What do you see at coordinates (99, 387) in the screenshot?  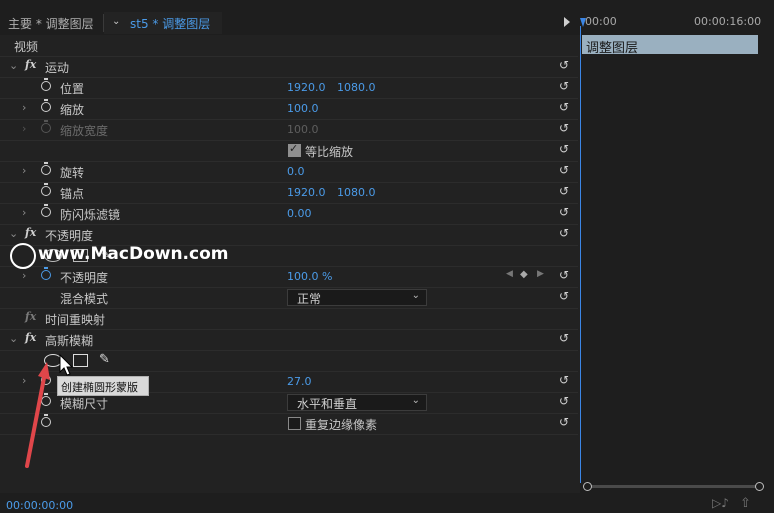 I see `tooltip-text: 创建椭圆形蒙版` at bounding box center [99, 387].